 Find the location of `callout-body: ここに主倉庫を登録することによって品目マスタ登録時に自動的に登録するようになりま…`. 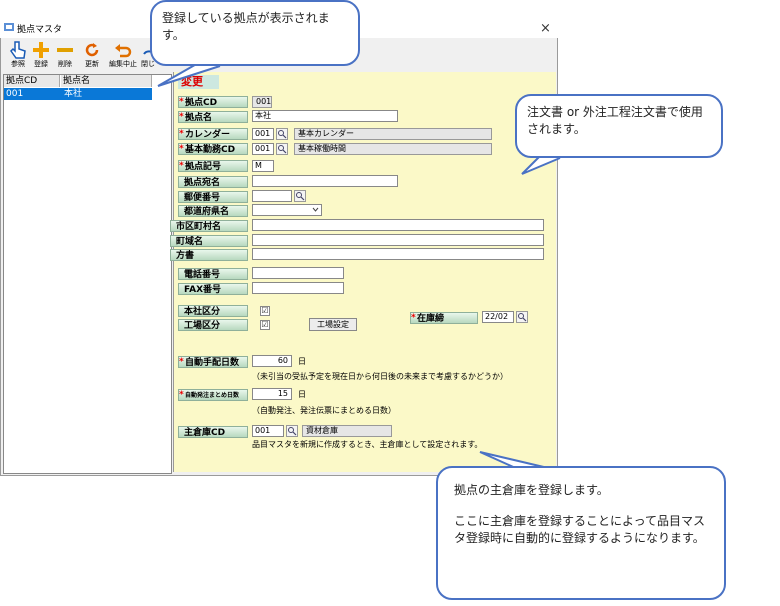

callout-body: ここに主倉庫を登録することによって品目マスタ登録時に自動的に登録するようになりま… is located at coordinates (580, 529).